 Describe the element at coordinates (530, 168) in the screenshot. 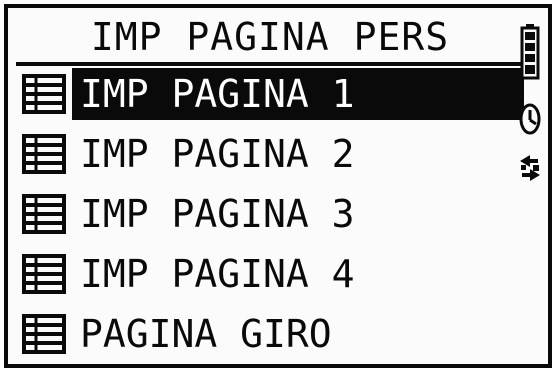

I see `swap-arrows-icon` at that location.